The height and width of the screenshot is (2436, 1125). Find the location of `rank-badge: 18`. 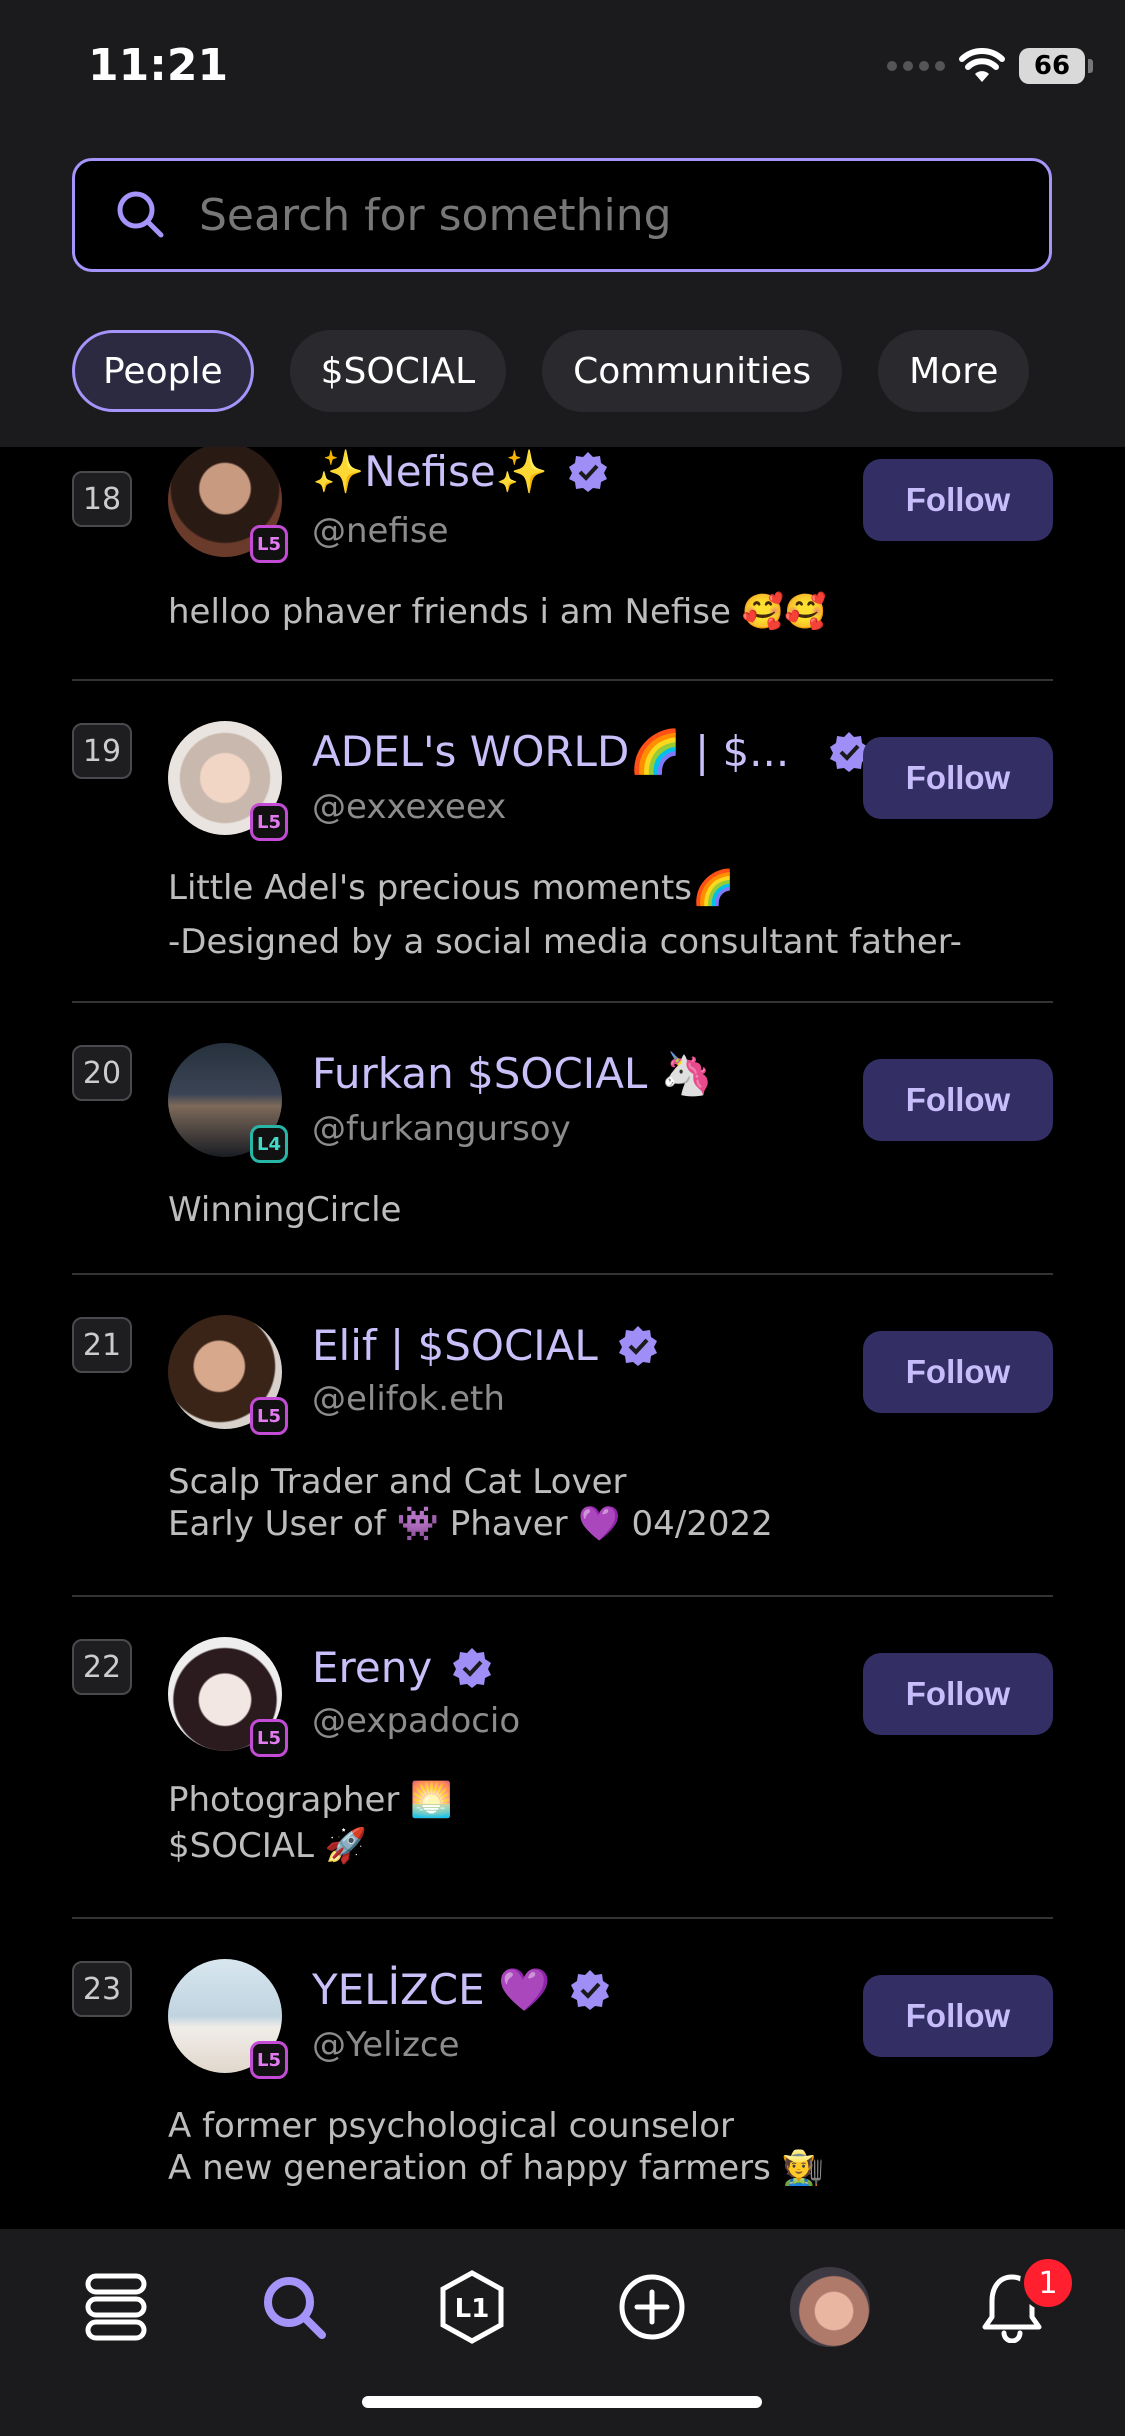

rank-badge: 18 is located at coordinates (102, 499).